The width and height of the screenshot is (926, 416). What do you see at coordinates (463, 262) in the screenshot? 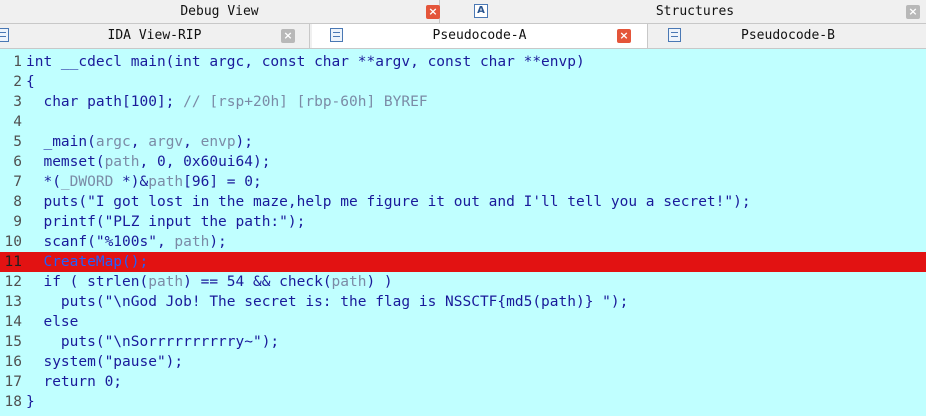
I see `code-line-breakpoint: 11 CreateMap();` at bounding box center [463, 262].